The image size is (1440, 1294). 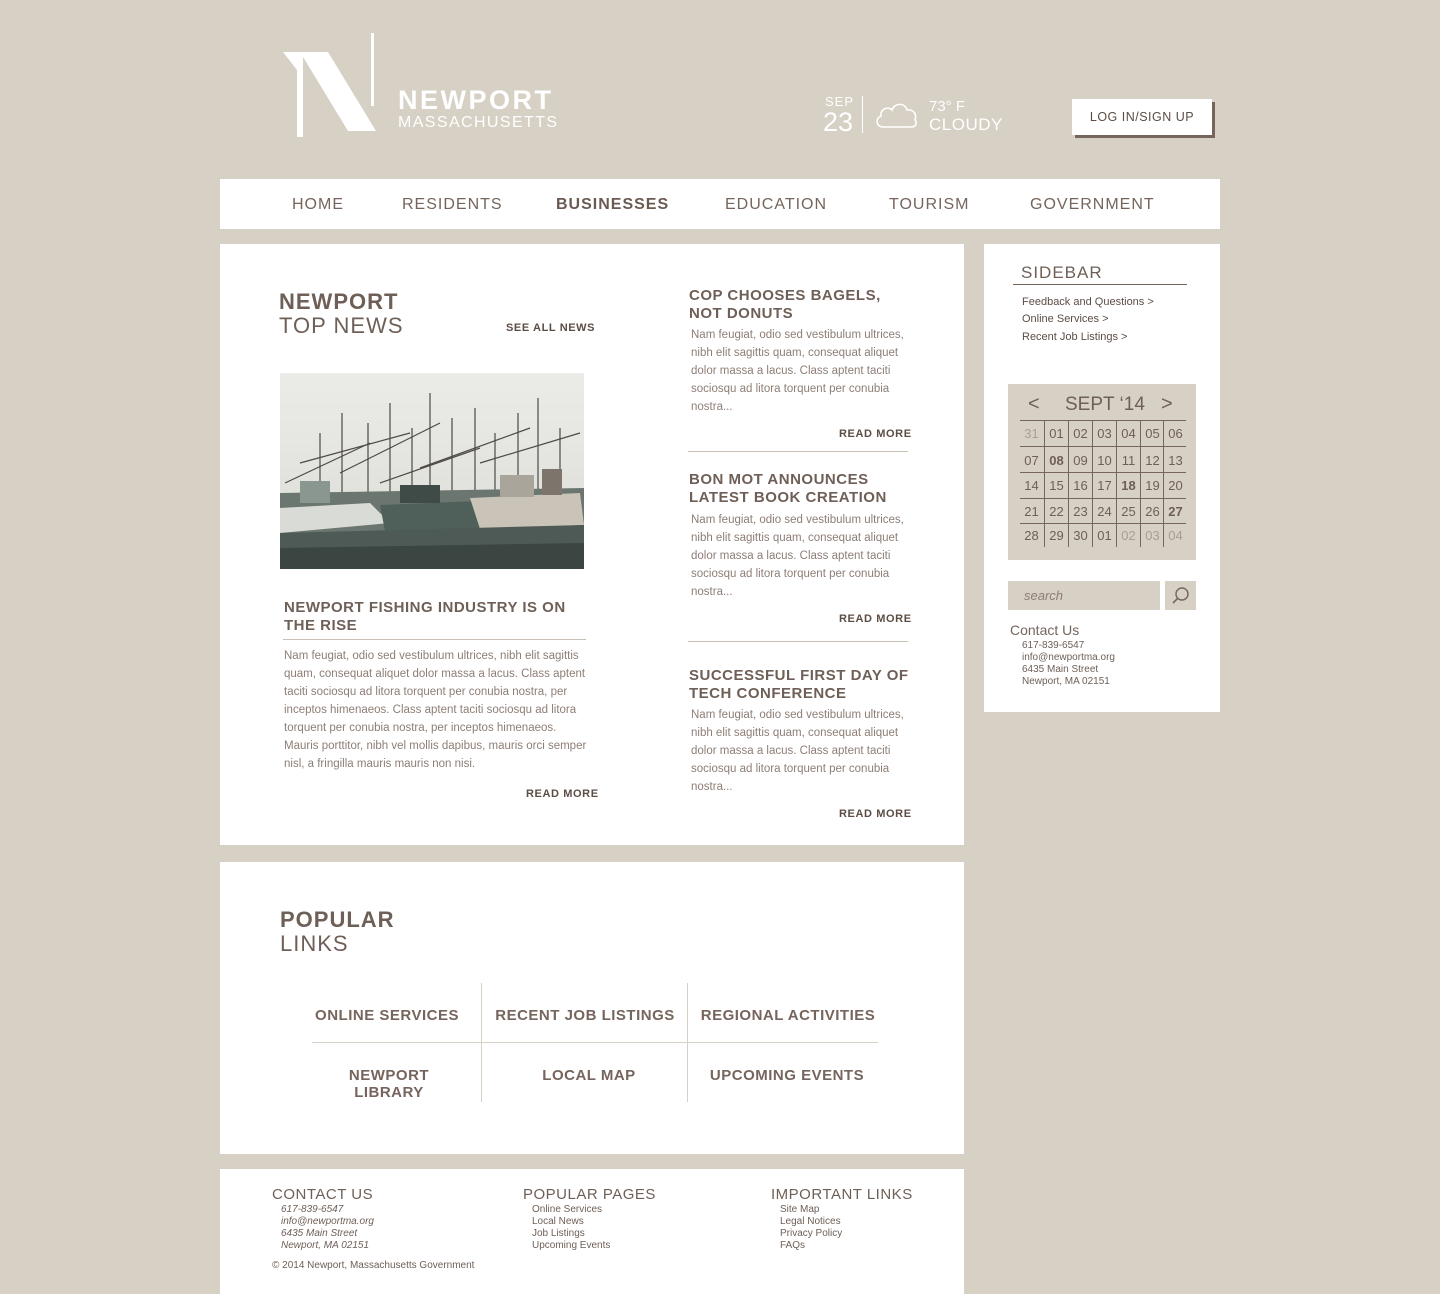 I want to click on story1-divider, so click(x=798, y=451).